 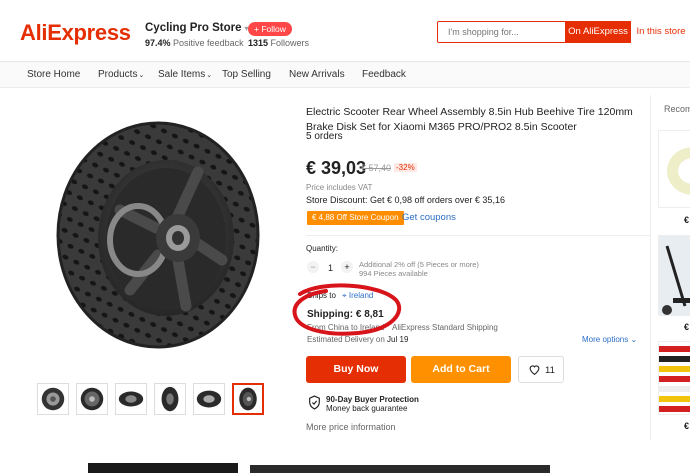 What do you see at coordinates (355, 218) in the screenshot?
I see `store-coupon-tag: € 4,88 Off Store Coupon` at bounding box center [355, 218].